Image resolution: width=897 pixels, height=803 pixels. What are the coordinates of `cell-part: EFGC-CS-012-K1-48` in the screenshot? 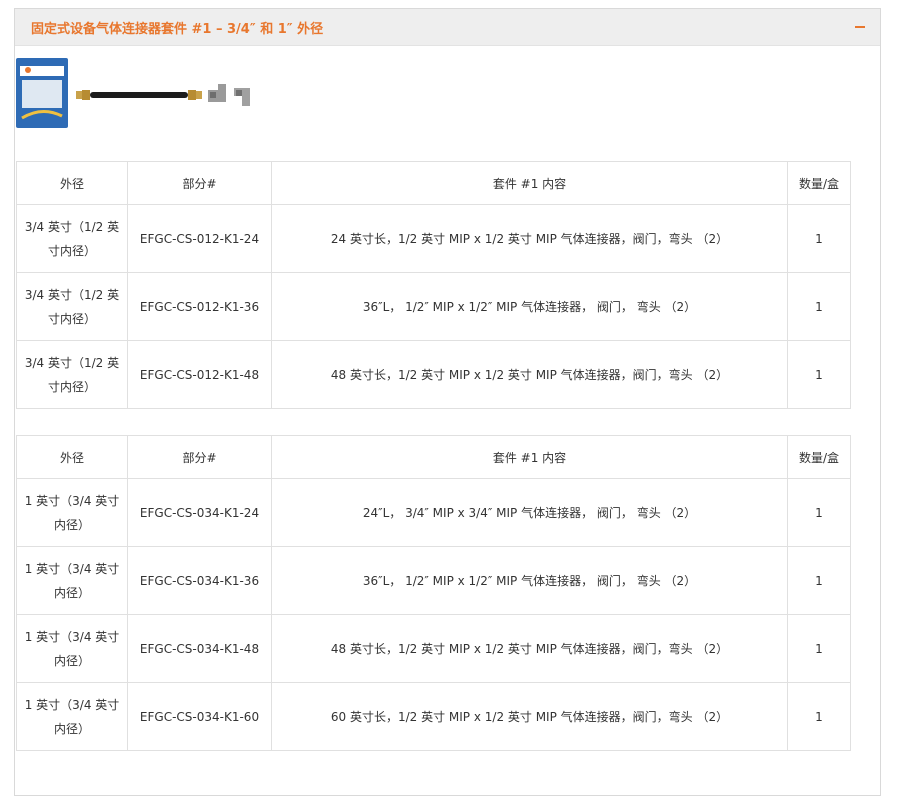 It's located at (199, 374).